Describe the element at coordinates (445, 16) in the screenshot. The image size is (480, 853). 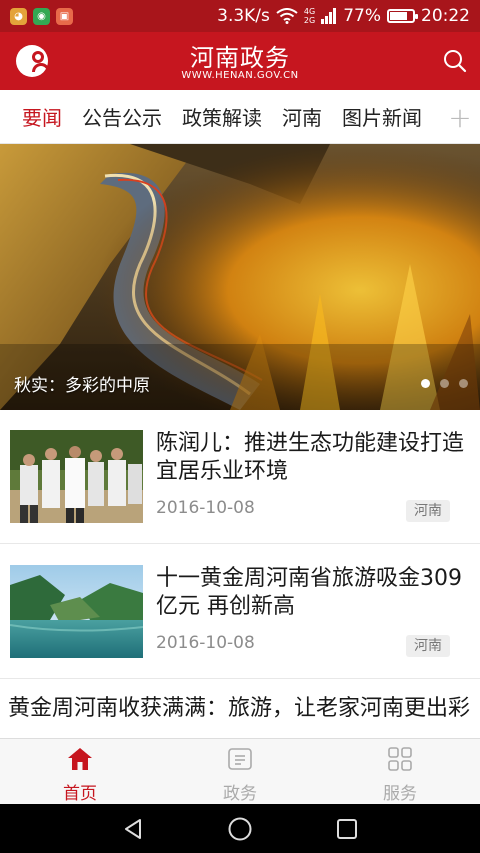
I see `clock: 20:22` at that location.